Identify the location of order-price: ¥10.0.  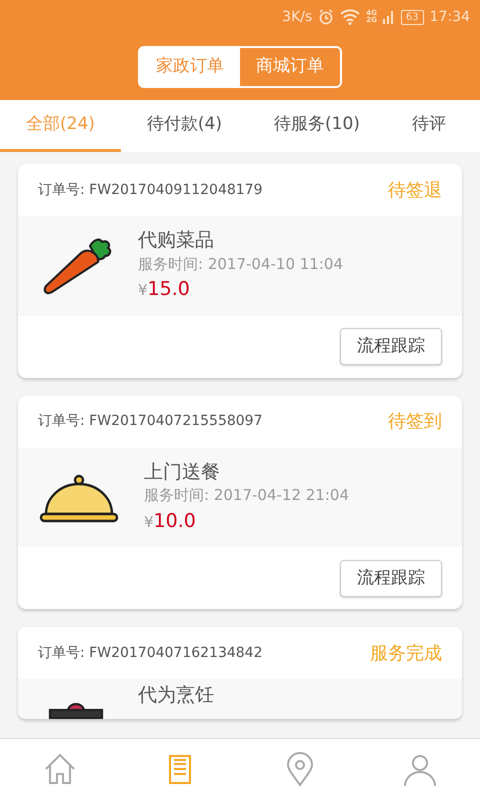
(170, 521).